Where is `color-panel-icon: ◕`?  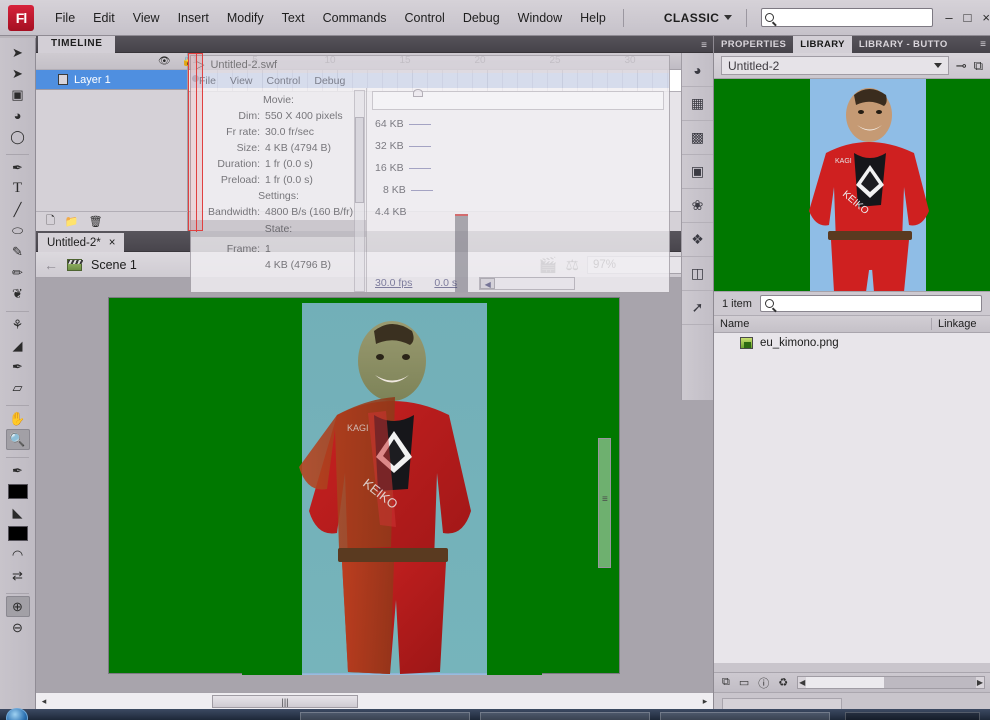 color-panel-icon: ◕ is located at coordinates (697, 70).